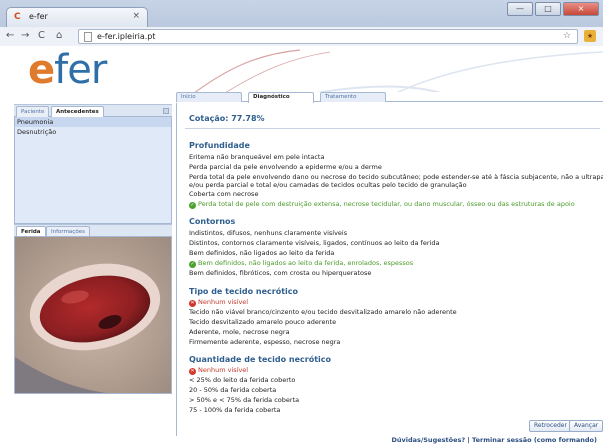 The height and width of the screenshot is (446, 603). I want to click on option-item: Eritema não branqueável em pele intacta, so click(256, 157).